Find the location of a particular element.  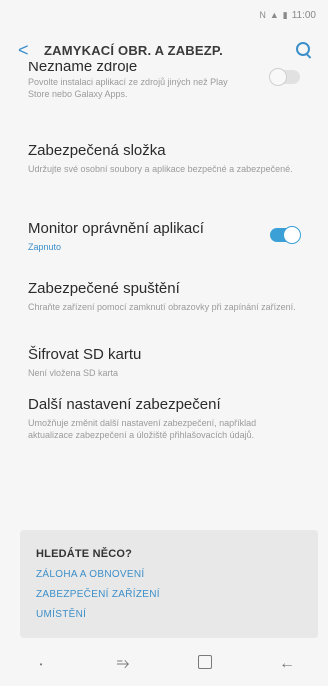

settings-item-app-permission-monitor: Monitor oprávnění aplikací Zapnuto is located at coordinates (164, 236).